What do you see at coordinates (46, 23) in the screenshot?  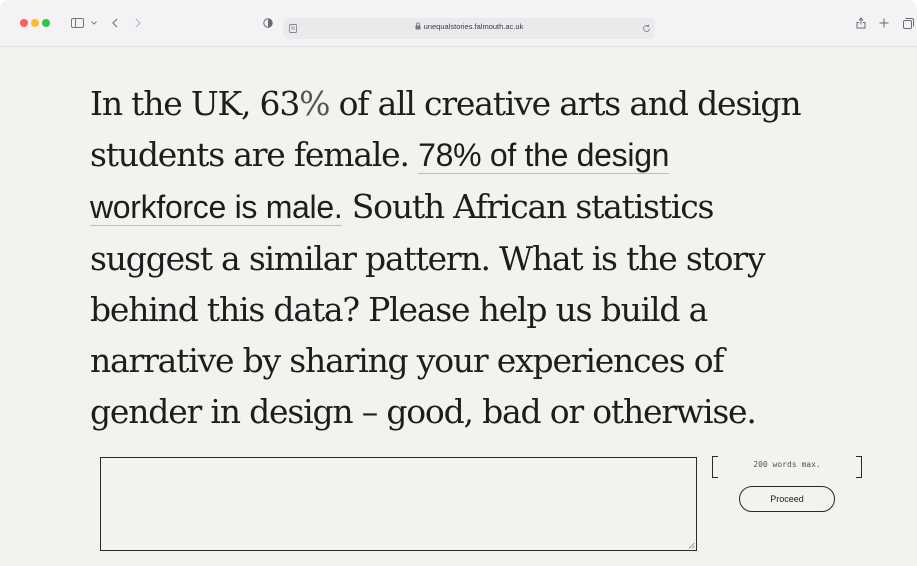 I see `zoom-window-button` at bounding box center [46, 23].